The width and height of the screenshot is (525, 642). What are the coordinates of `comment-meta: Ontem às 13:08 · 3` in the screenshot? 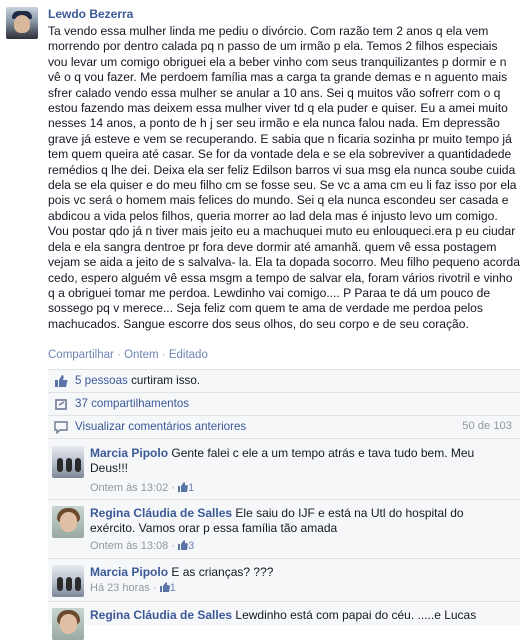 It's located at (142, 546).